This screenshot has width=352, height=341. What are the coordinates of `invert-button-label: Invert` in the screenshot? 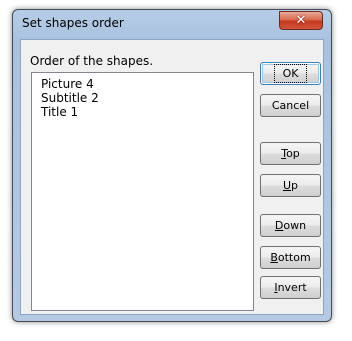 It's located at (290, 287).